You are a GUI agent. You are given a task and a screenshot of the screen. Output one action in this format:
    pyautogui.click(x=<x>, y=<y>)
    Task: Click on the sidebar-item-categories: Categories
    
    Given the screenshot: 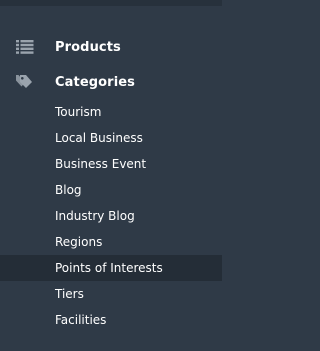 What is the action you would take?
    pyautogui.click(x=111, y=82)
    